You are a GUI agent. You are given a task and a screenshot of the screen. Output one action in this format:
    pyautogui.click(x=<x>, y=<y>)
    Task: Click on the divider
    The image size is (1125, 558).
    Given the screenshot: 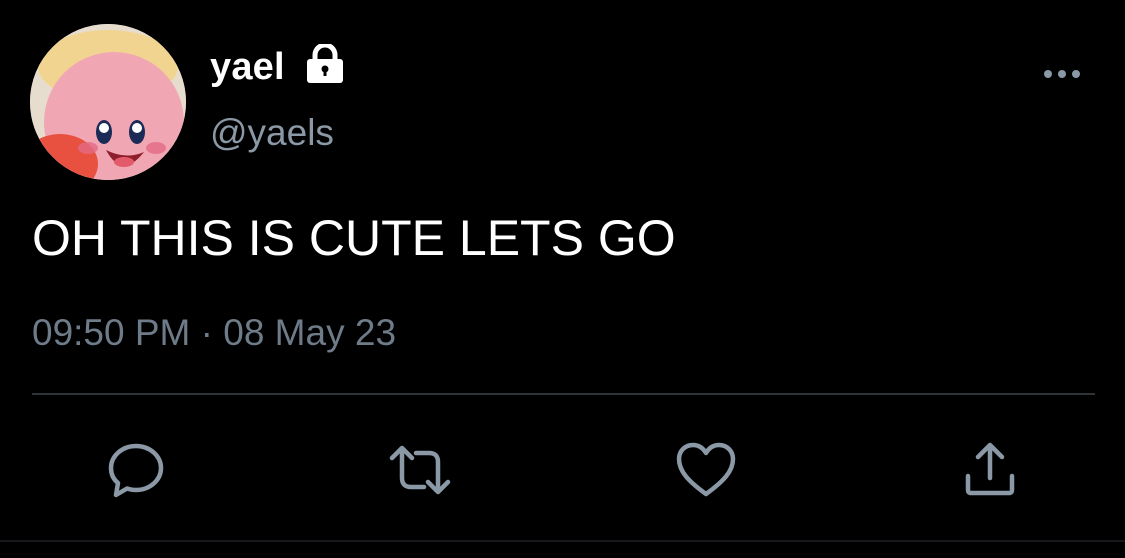 What is the action you would take?
    pyautogui.click(x=563, y=394)
    